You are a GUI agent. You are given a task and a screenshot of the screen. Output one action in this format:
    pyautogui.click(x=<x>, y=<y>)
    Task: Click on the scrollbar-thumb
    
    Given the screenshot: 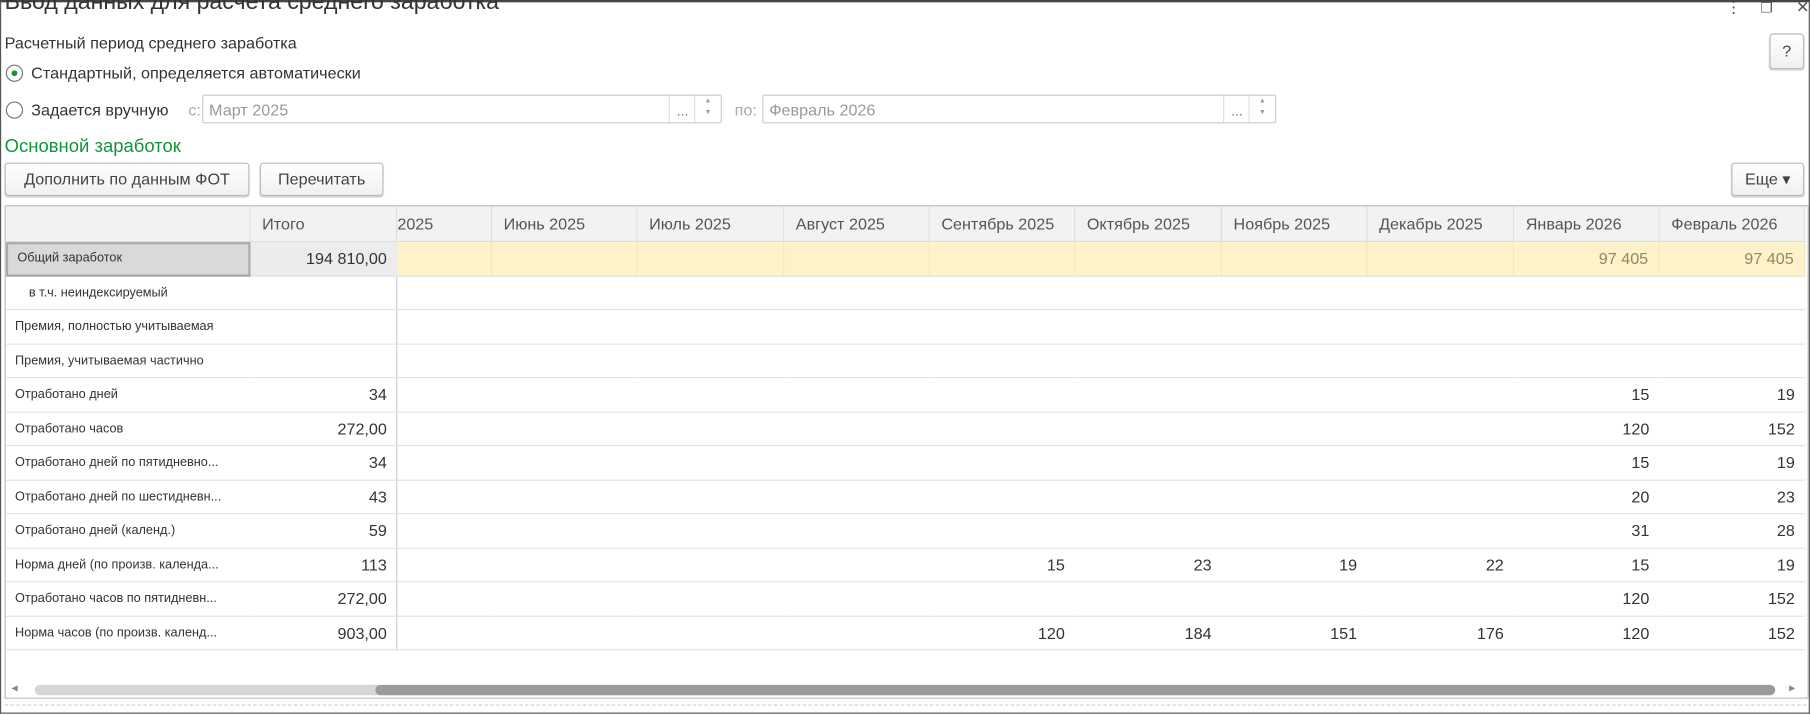 What is the action you would take?
    pyautogui.click(x=1075, y=690)
    